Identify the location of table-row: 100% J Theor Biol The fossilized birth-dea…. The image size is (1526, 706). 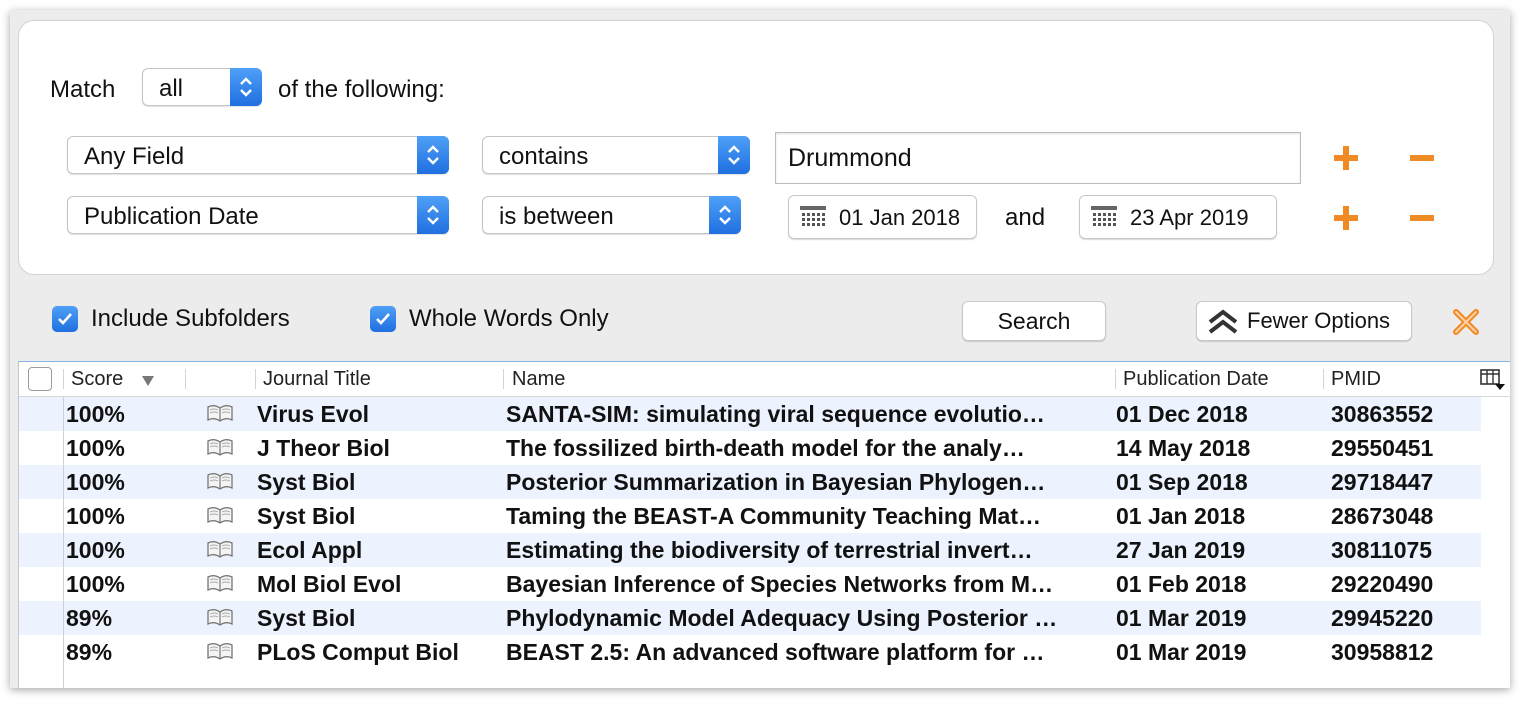
(750, 448).